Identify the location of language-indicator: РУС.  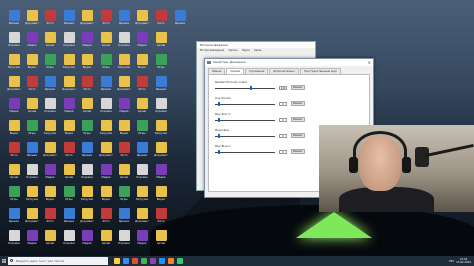
(451, 261).